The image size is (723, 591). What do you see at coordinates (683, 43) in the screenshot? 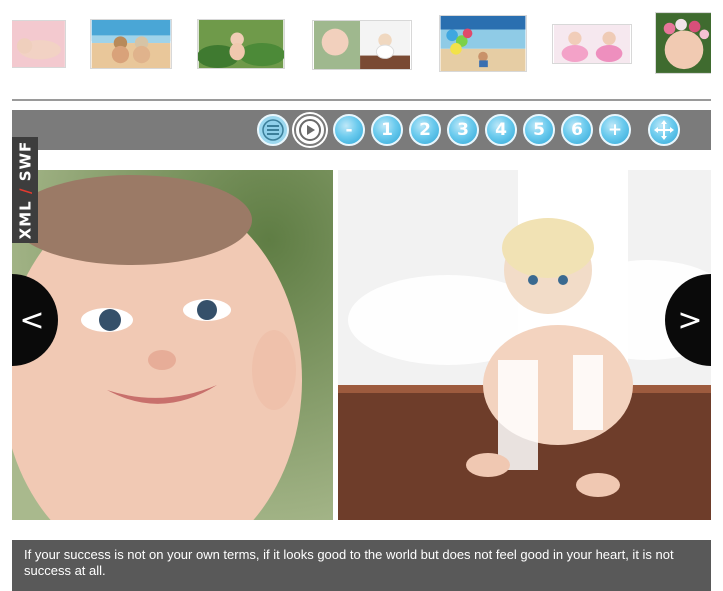
I see `thumb-flower-crown` at bounding box center [683, 43].